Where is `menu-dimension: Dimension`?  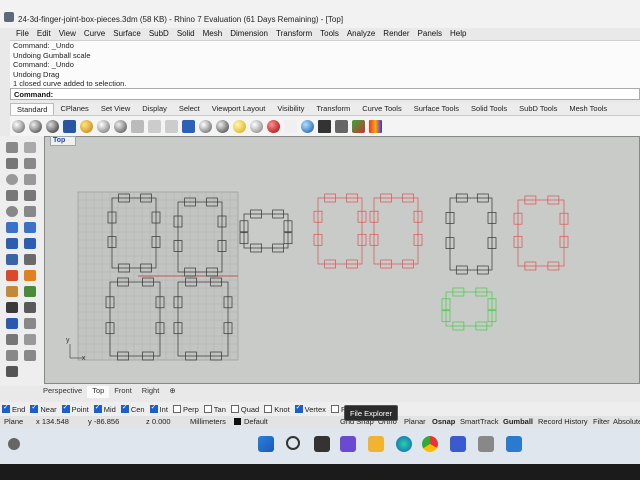
menu-dimension: Dimension is located at coordinates (249, 34).